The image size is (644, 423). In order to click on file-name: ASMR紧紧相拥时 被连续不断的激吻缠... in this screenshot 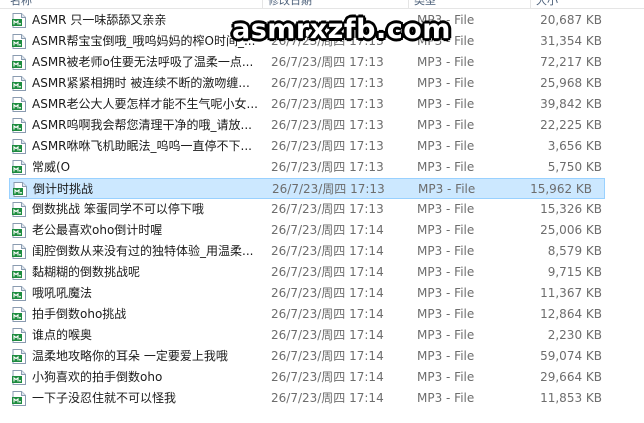, I will do `click(141, 83)`.